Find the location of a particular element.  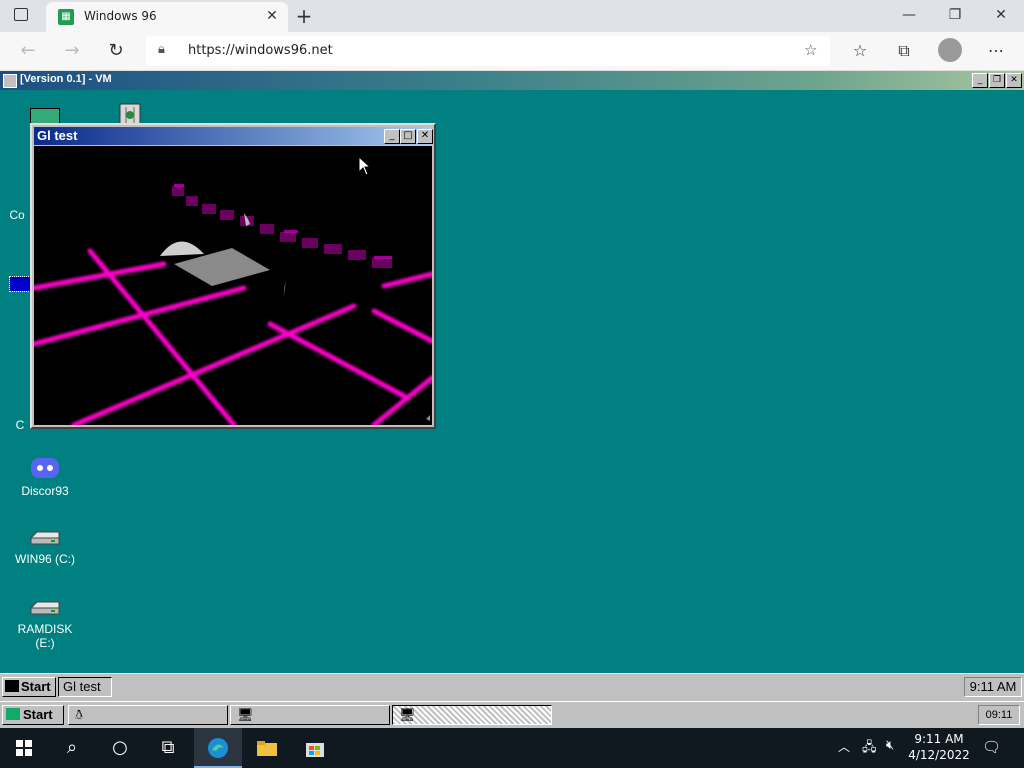

windows-start-icon is located at coordinates (24, 748).